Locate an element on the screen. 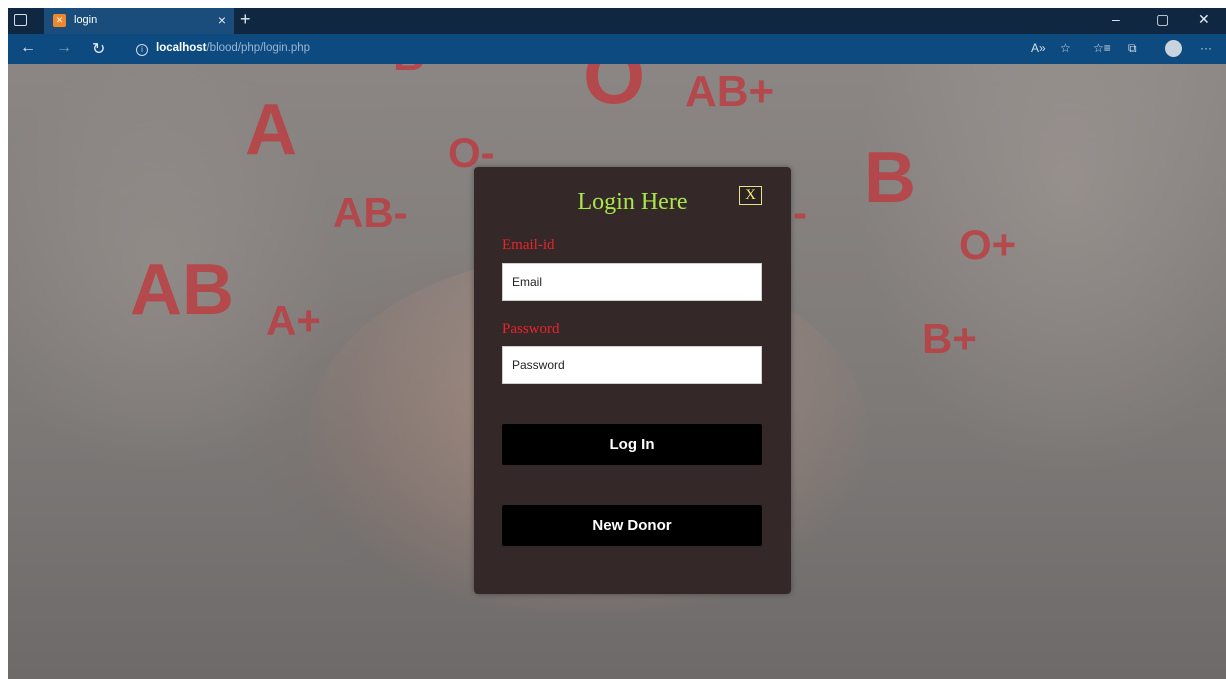  blood-type-text: AB is located at coordinates (182, 290).